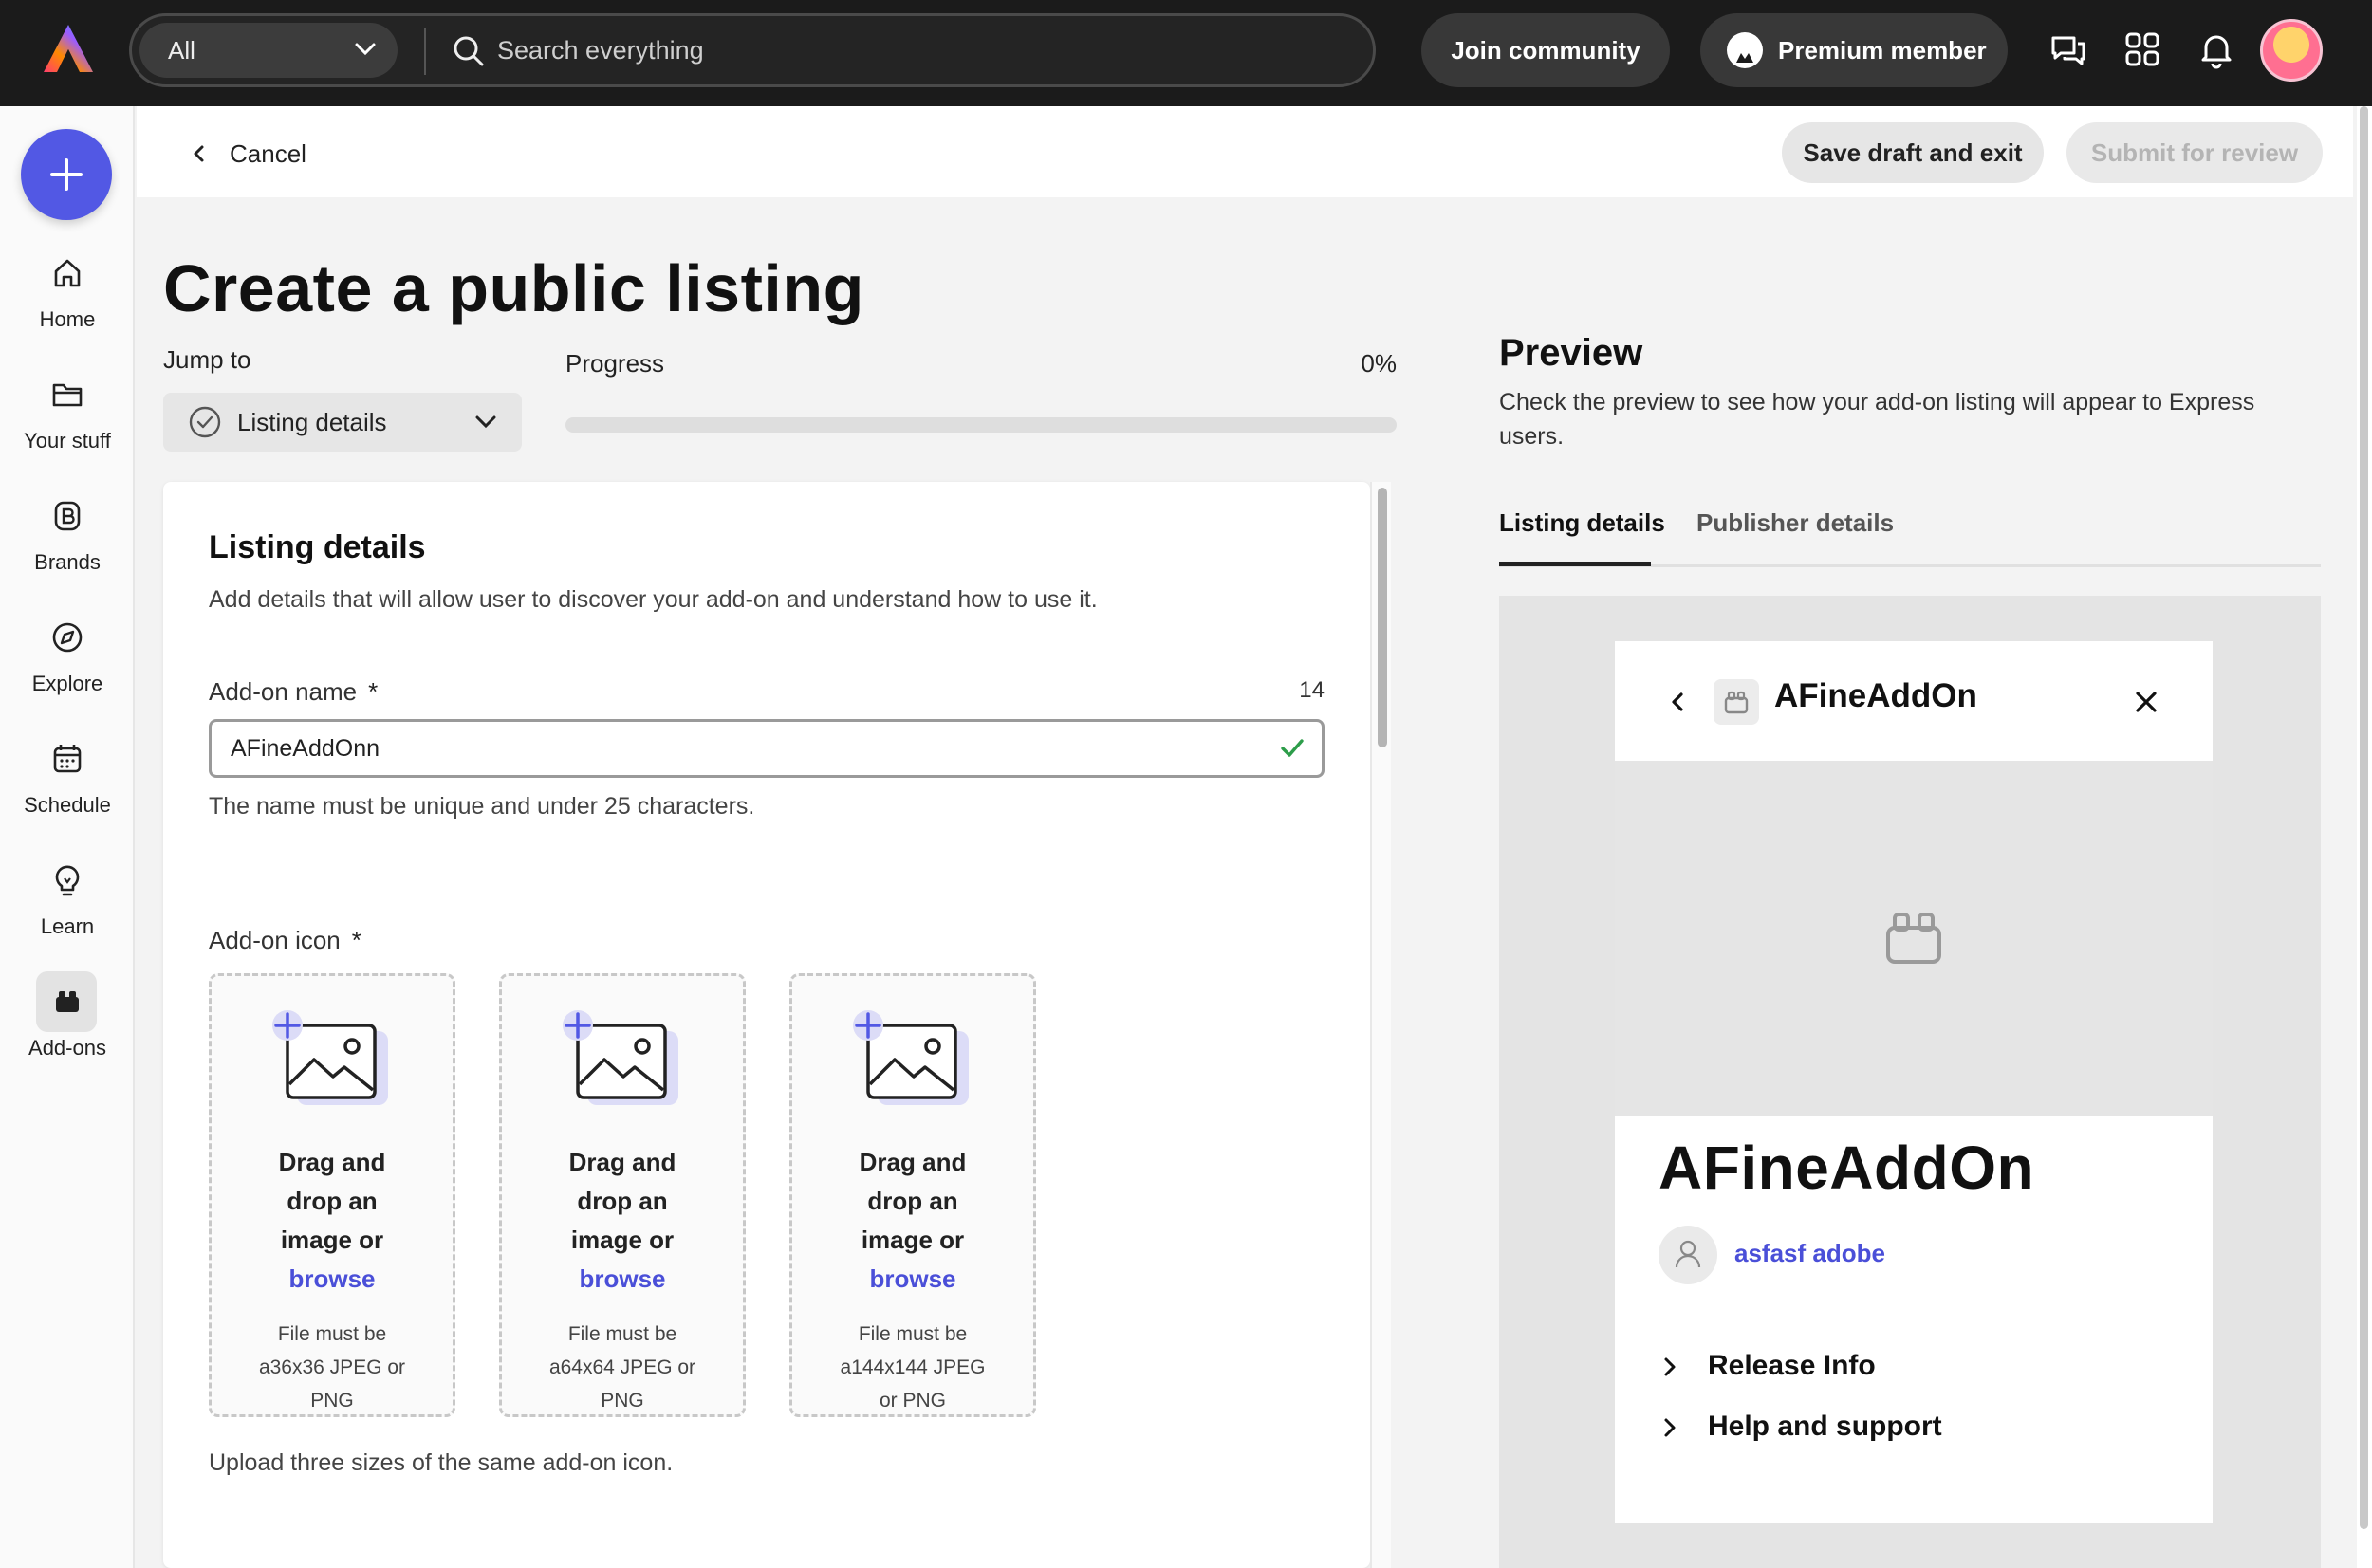 Image resolution: width=2372 pixels, height=1568 pixels. What do you see at coordinates (67, 1048) in the screenshot?
I see `rail-item-label: Add-ons` at bounding box center [67, 1048].